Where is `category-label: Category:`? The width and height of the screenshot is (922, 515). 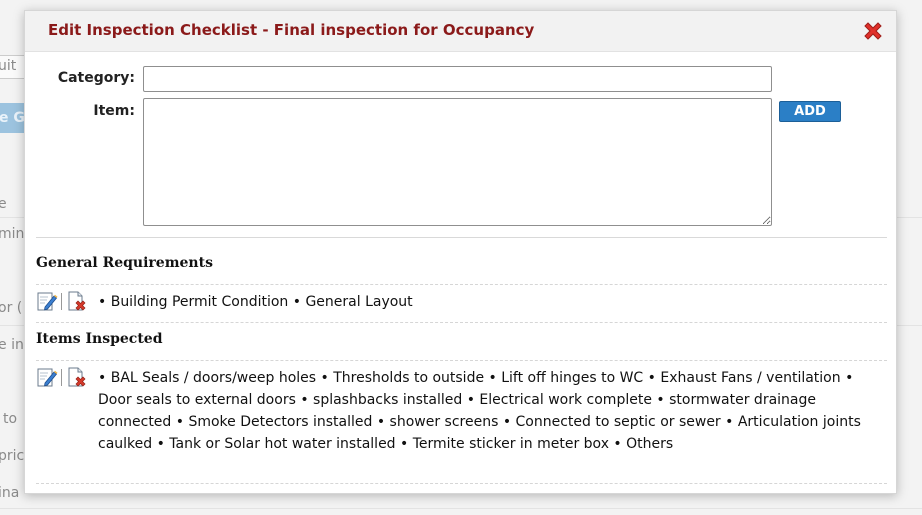
category-label: Category: is located at coordinates (96, 78).